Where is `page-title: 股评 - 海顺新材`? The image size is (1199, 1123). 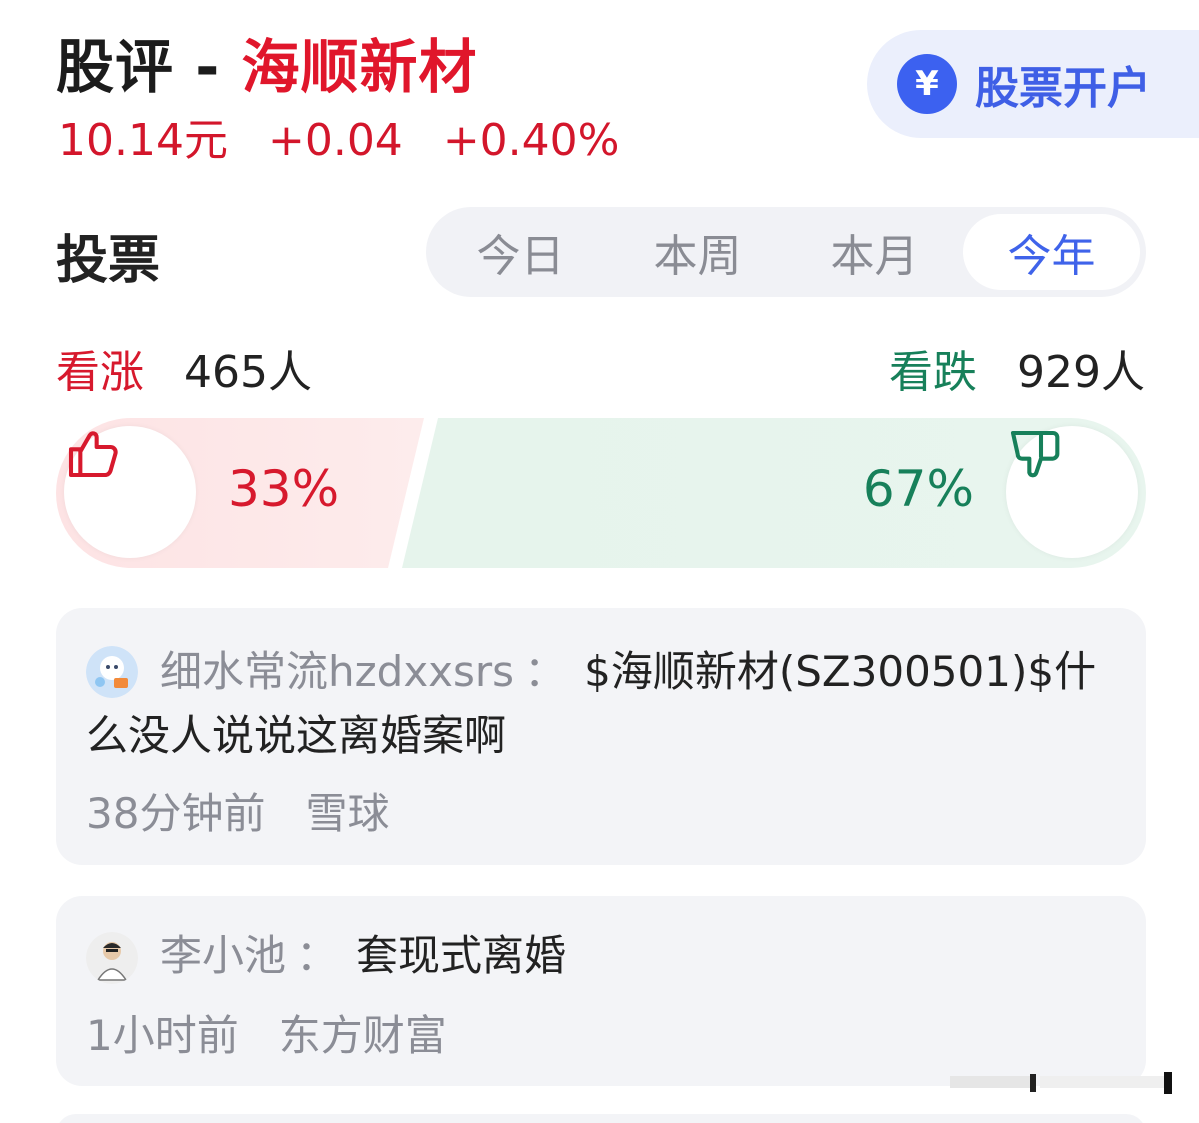 page-title: 股评 - 海顺新材 is located at coordinates (266, 62).